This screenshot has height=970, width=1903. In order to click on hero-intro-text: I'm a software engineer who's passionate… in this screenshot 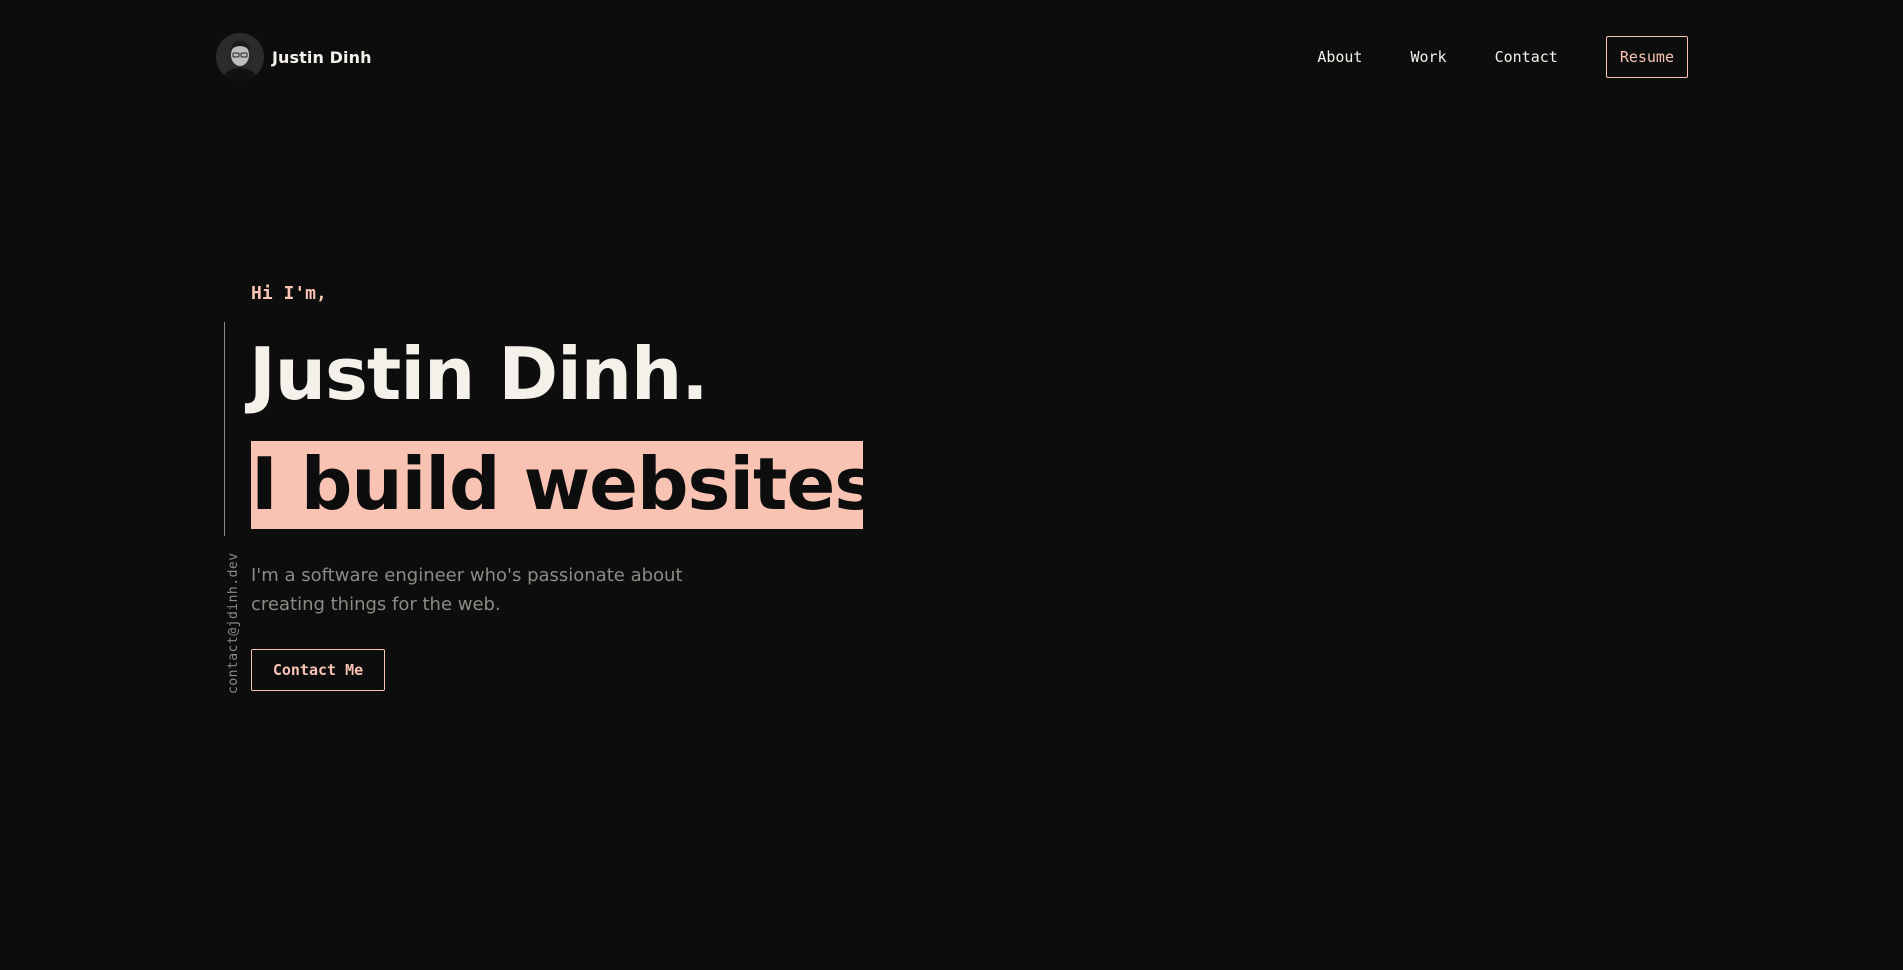, I will do `click(467, 590)`.